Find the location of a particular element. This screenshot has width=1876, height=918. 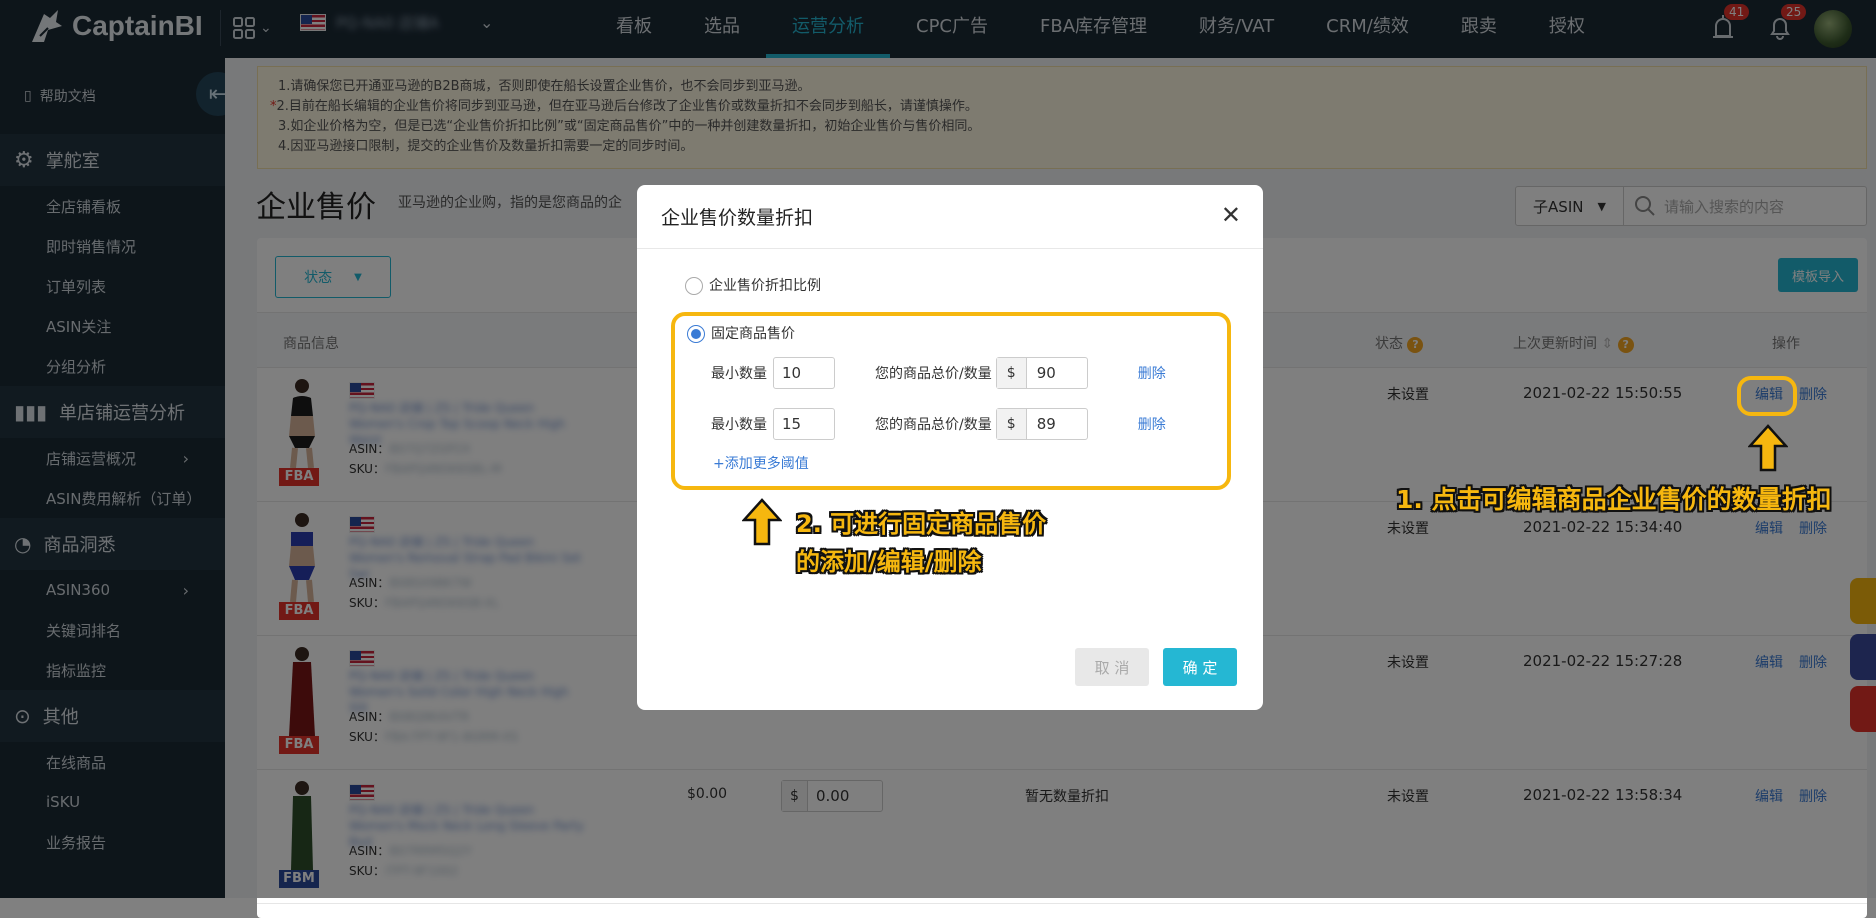

annotation-step2: 2. 可进行固定商品售价 的添加/编辑/删除 is located at coordinates (921, 543).